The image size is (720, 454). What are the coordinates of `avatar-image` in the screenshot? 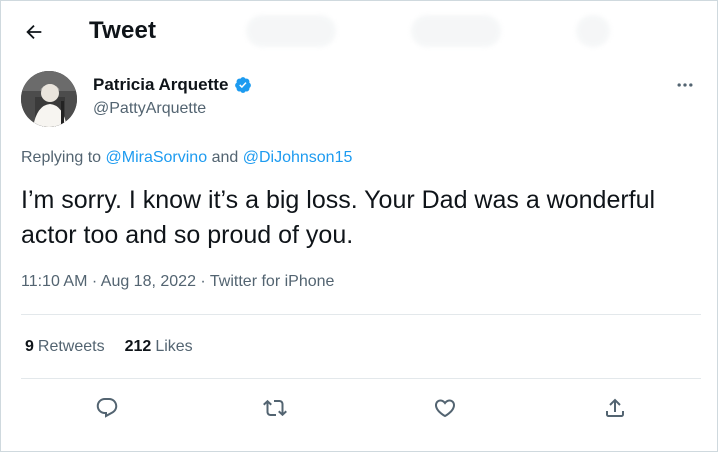 It's located at (49, 99).